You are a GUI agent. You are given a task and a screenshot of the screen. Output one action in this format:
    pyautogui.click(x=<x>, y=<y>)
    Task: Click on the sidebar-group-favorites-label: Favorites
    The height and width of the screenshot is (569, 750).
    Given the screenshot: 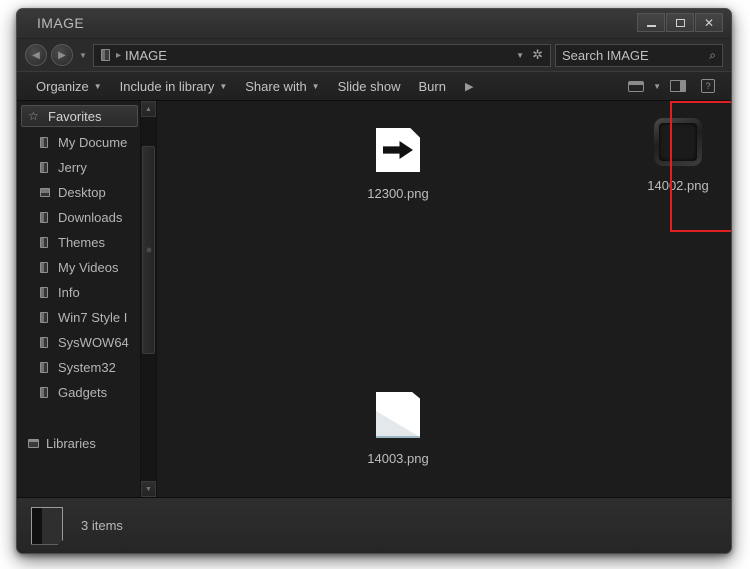 What is the action you would take?
    pyautogui.click(x=75, y=116)
    